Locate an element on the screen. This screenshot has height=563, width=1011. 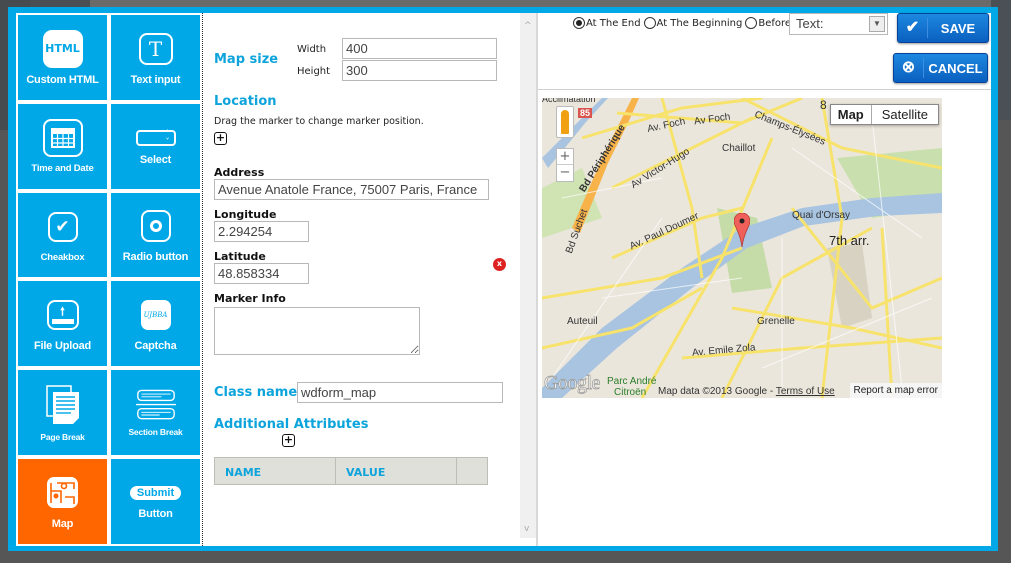
latitude-input is located at coordinates (261, 273).